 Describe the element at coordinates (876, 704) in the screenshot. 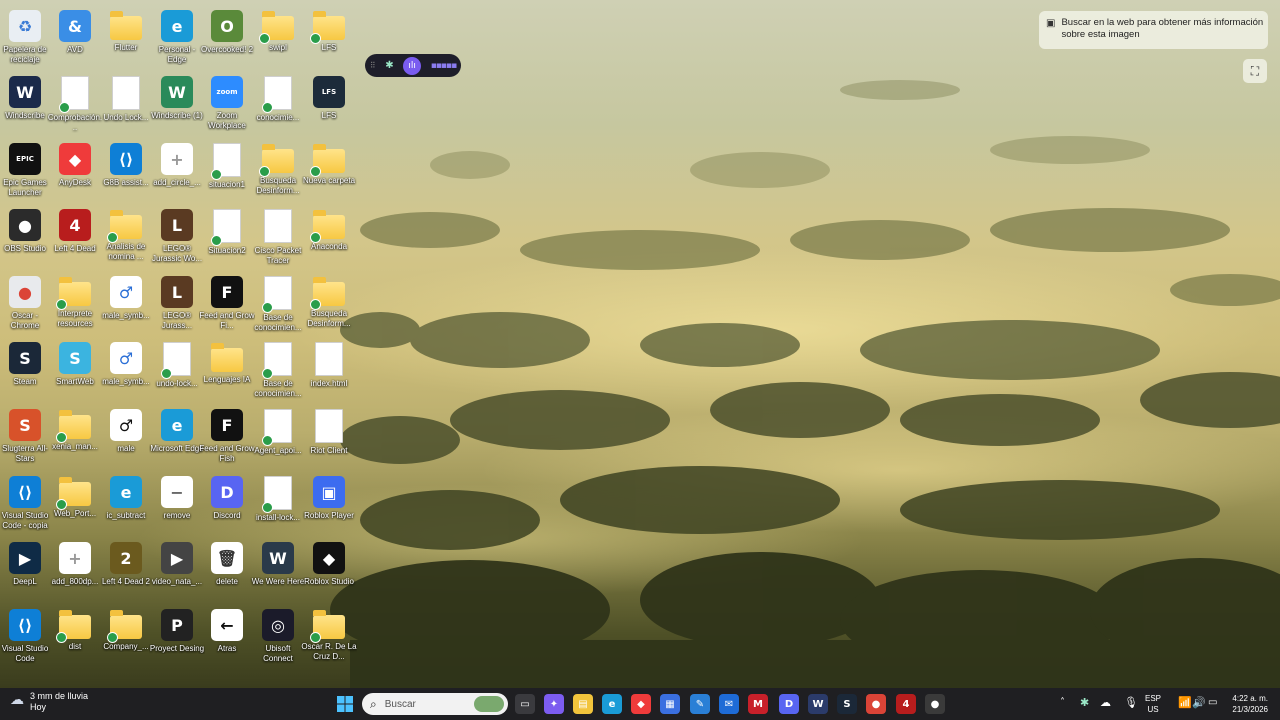

I see `taskbar-app-chrome: ●` at that location.